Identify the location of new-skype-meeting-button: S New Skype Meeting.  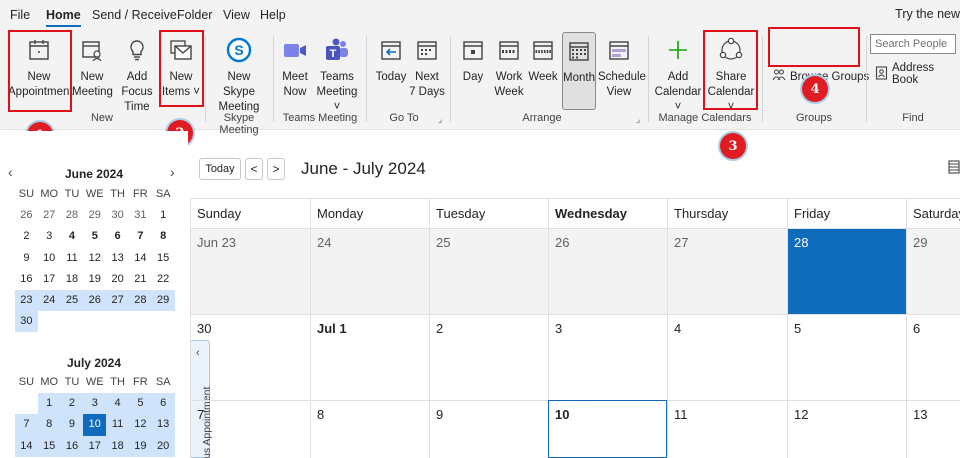
(239, 73).